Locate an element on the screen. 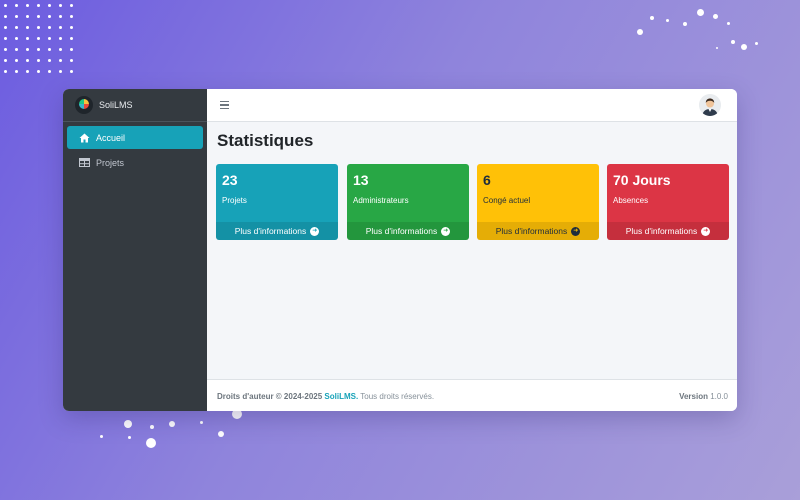 The width and height of the screenshot is (800, 500). stat-label: Congé actuel is located at coordinates (507, 200).